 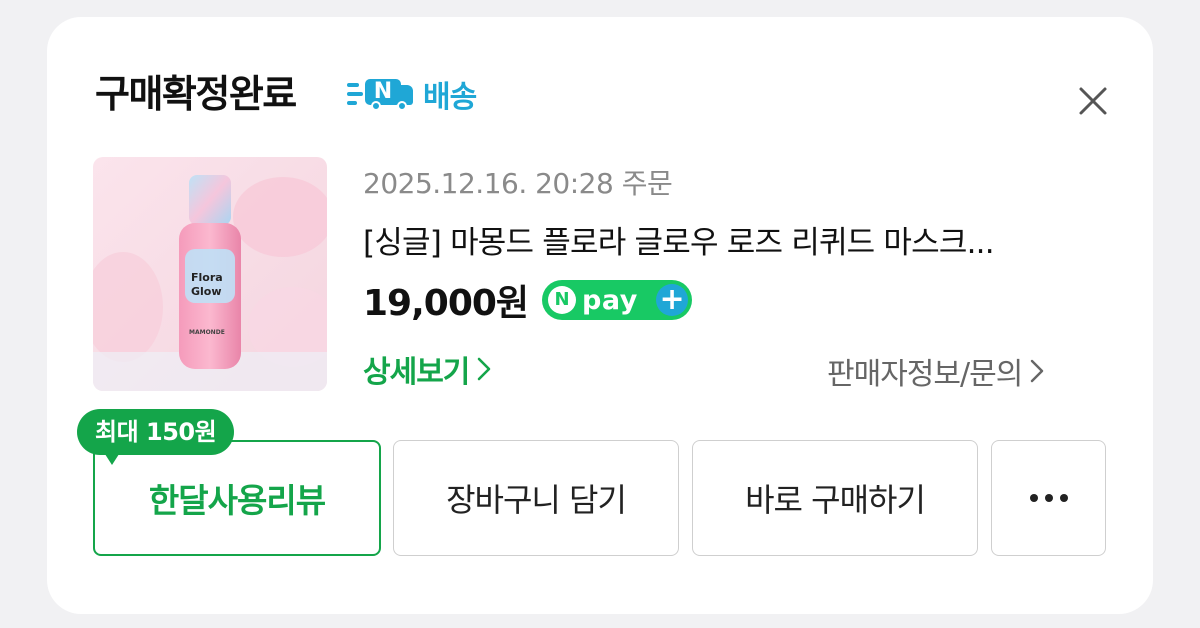 What do you see at coordinates (355, 94) in the screenshot?
I see `speed-lines-icon` at bounding box center [355, 94].